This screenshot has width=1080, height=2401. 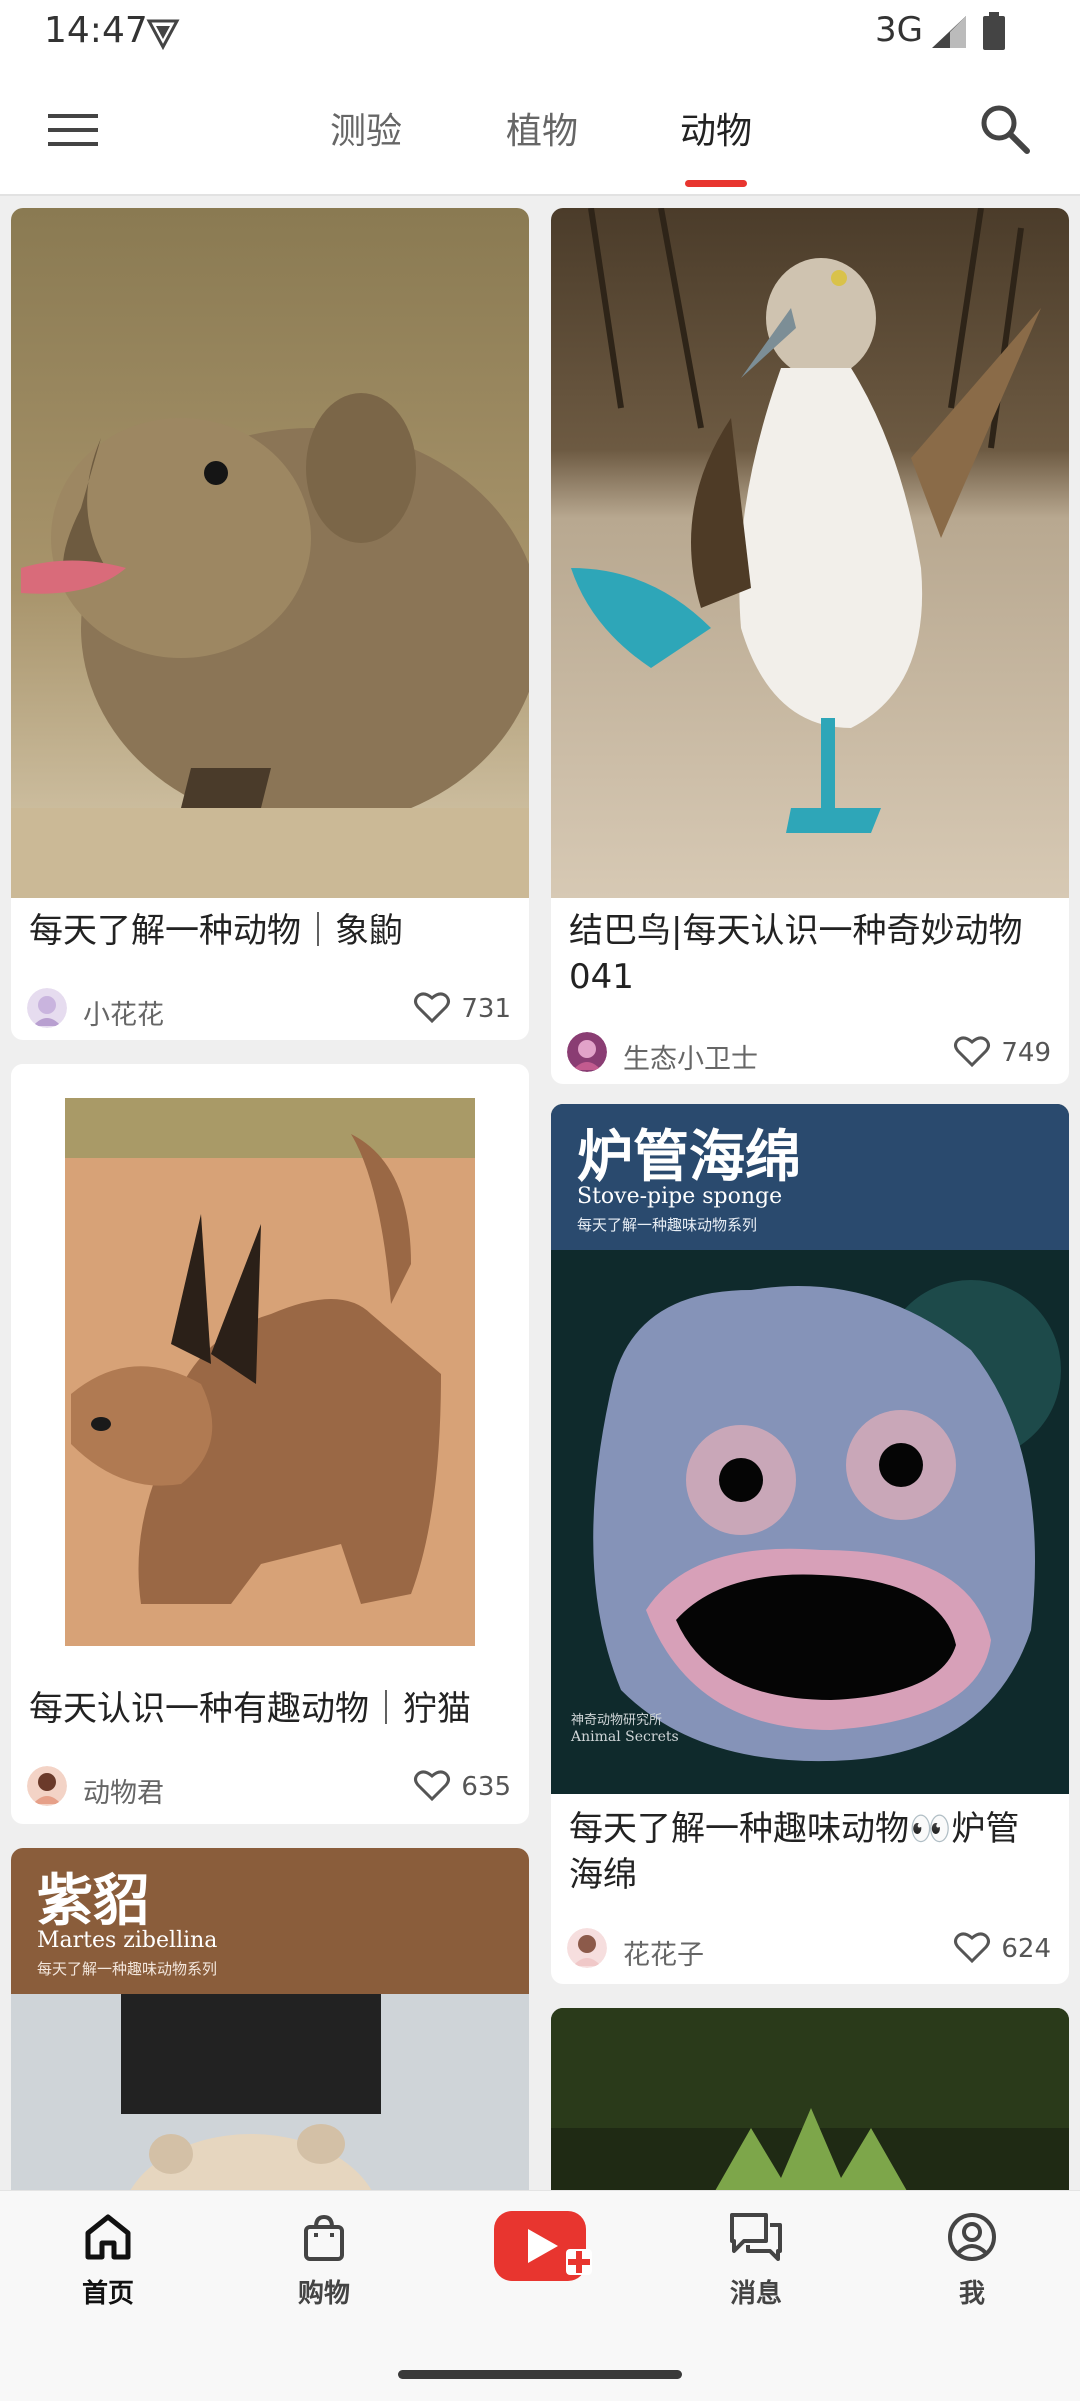 I want to click on vpn-shield-icon, so click(x=163, y=34).